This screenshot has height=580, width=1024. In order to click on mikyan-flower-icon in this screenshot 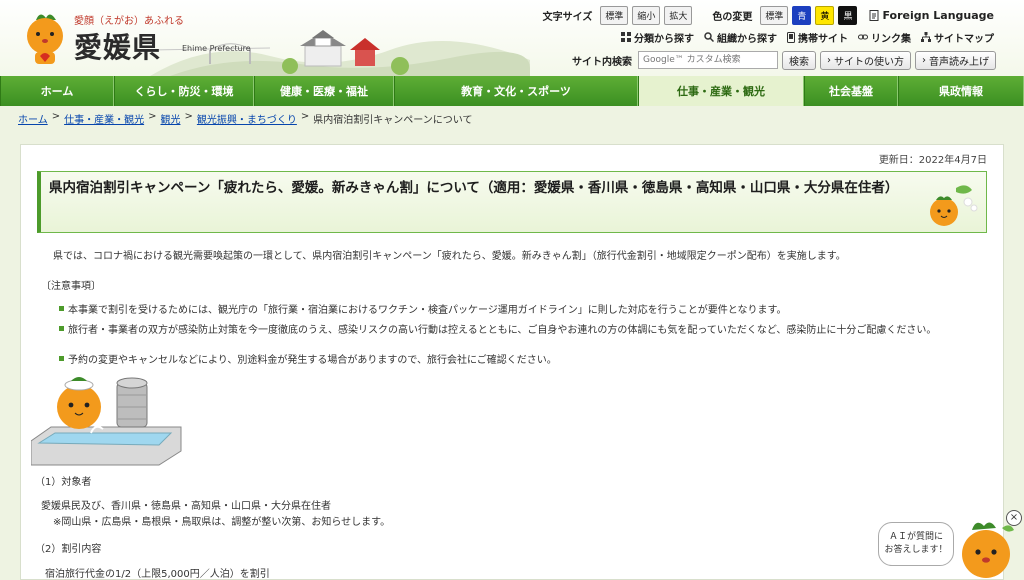, I will do `click(954, 205)`.